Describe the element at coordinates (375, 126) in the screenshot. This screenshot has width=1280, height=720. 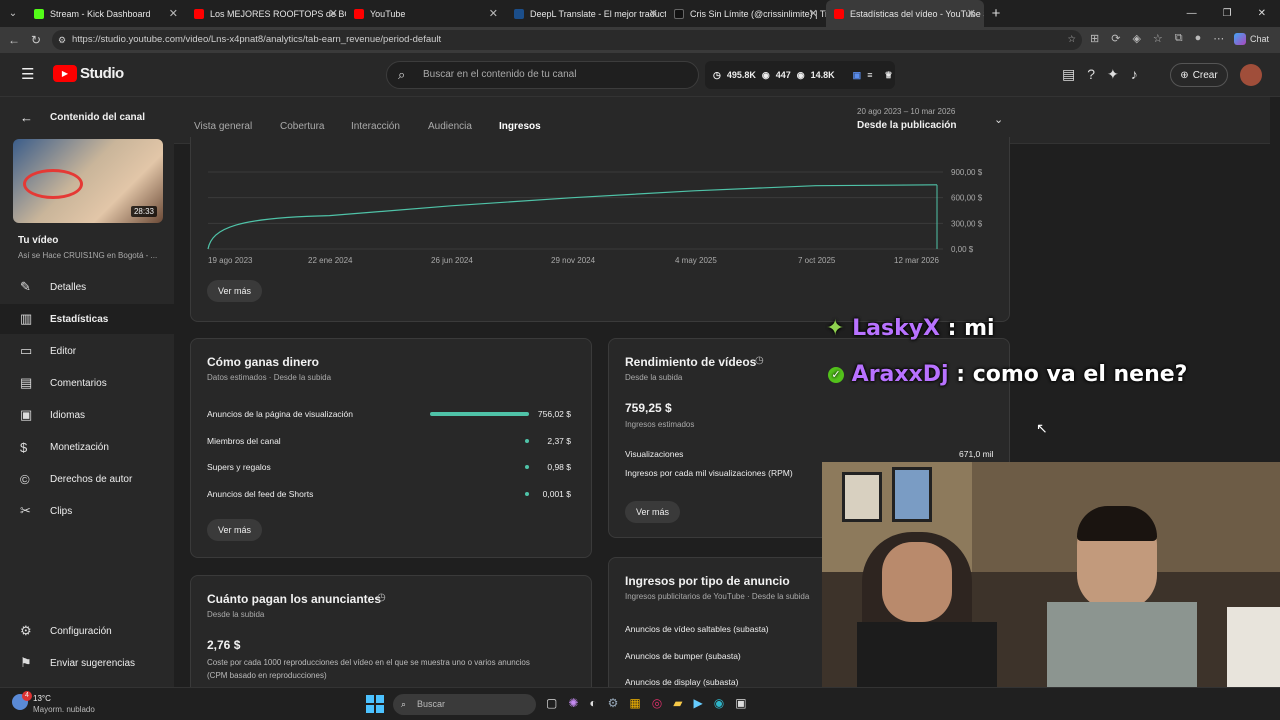
I see `tab-engagement: Interacción` at that location.